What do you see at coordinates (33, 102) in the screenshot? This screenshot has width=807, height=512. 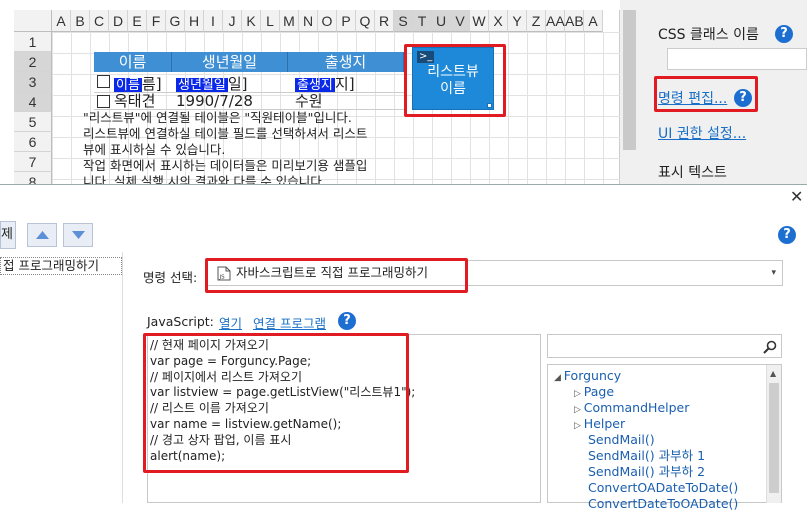 I see `row-header: 4` at bounding box center [33, 102].